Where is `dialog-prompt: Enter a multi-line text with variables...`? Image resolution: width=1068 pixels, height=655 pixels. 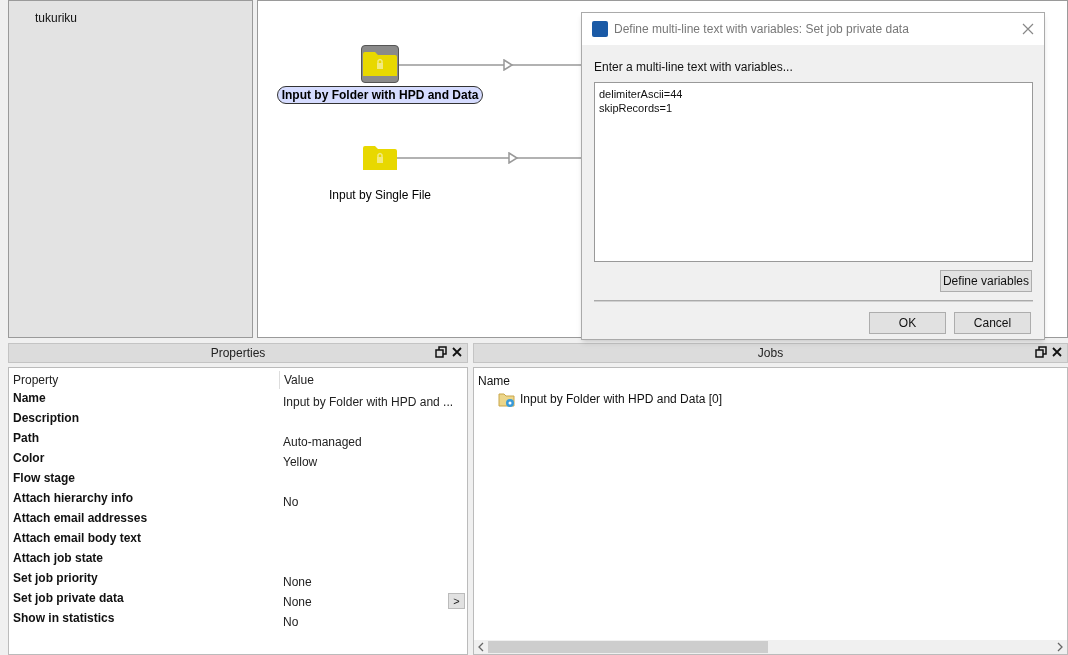 dialog-prompt: Enter a multi-line text with variables... is located at coordinates (694, 67).